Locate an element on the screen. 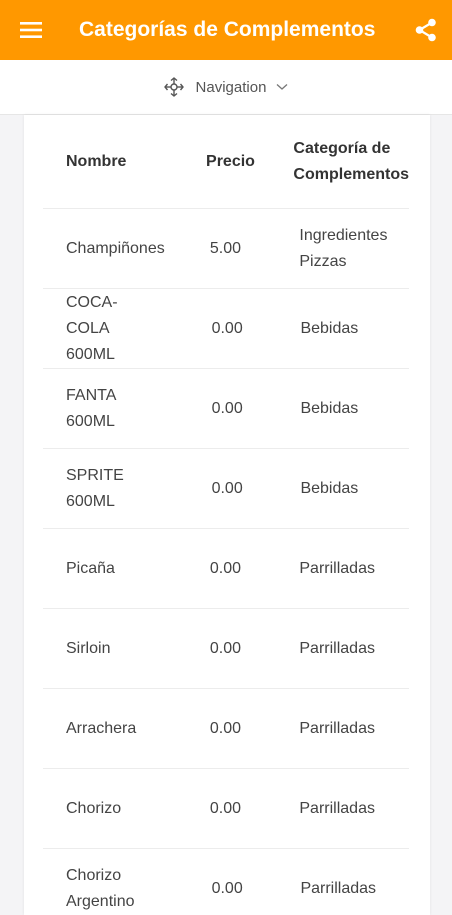 Image resolution: width=452 pixels, height=915 pixels. table-row: Sirloin 0.00 Parrilladas is located at coordinates (226, 649).